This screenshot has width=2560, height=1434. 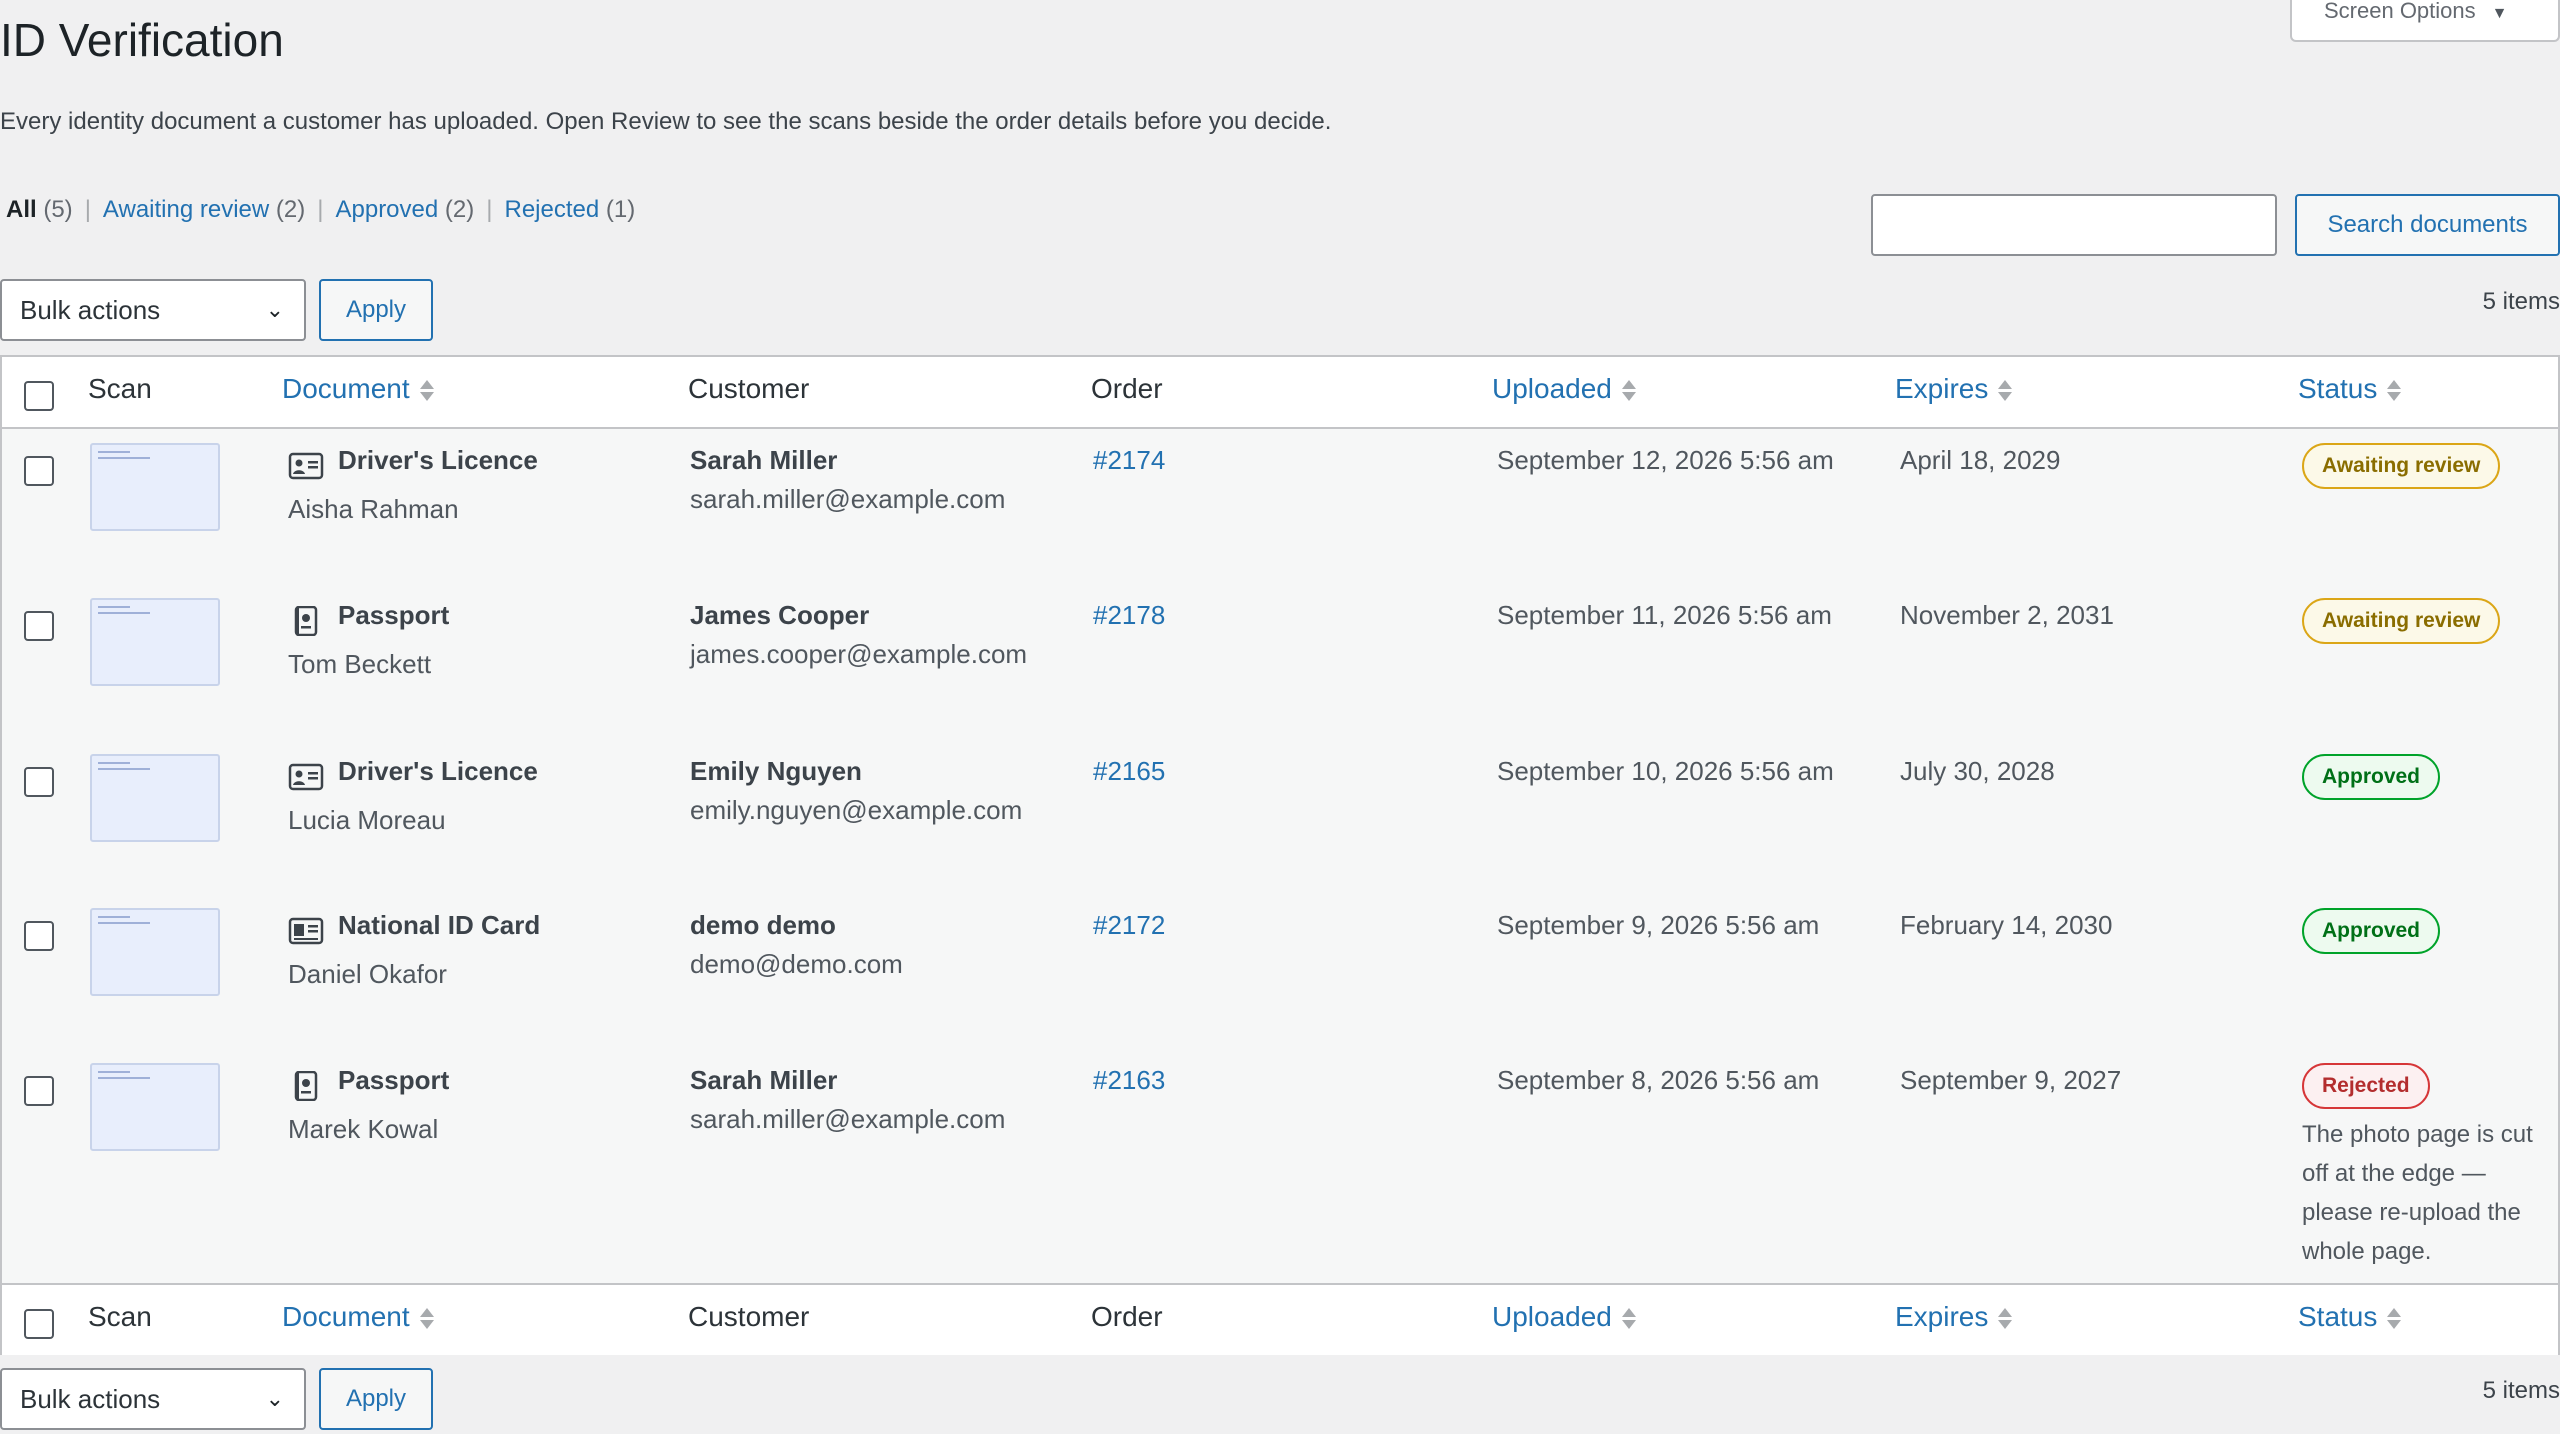 What do you see at coordinates (39, 396) in the screenshot?
I see `select-all-checkbox` at bounding box center [39, 396].